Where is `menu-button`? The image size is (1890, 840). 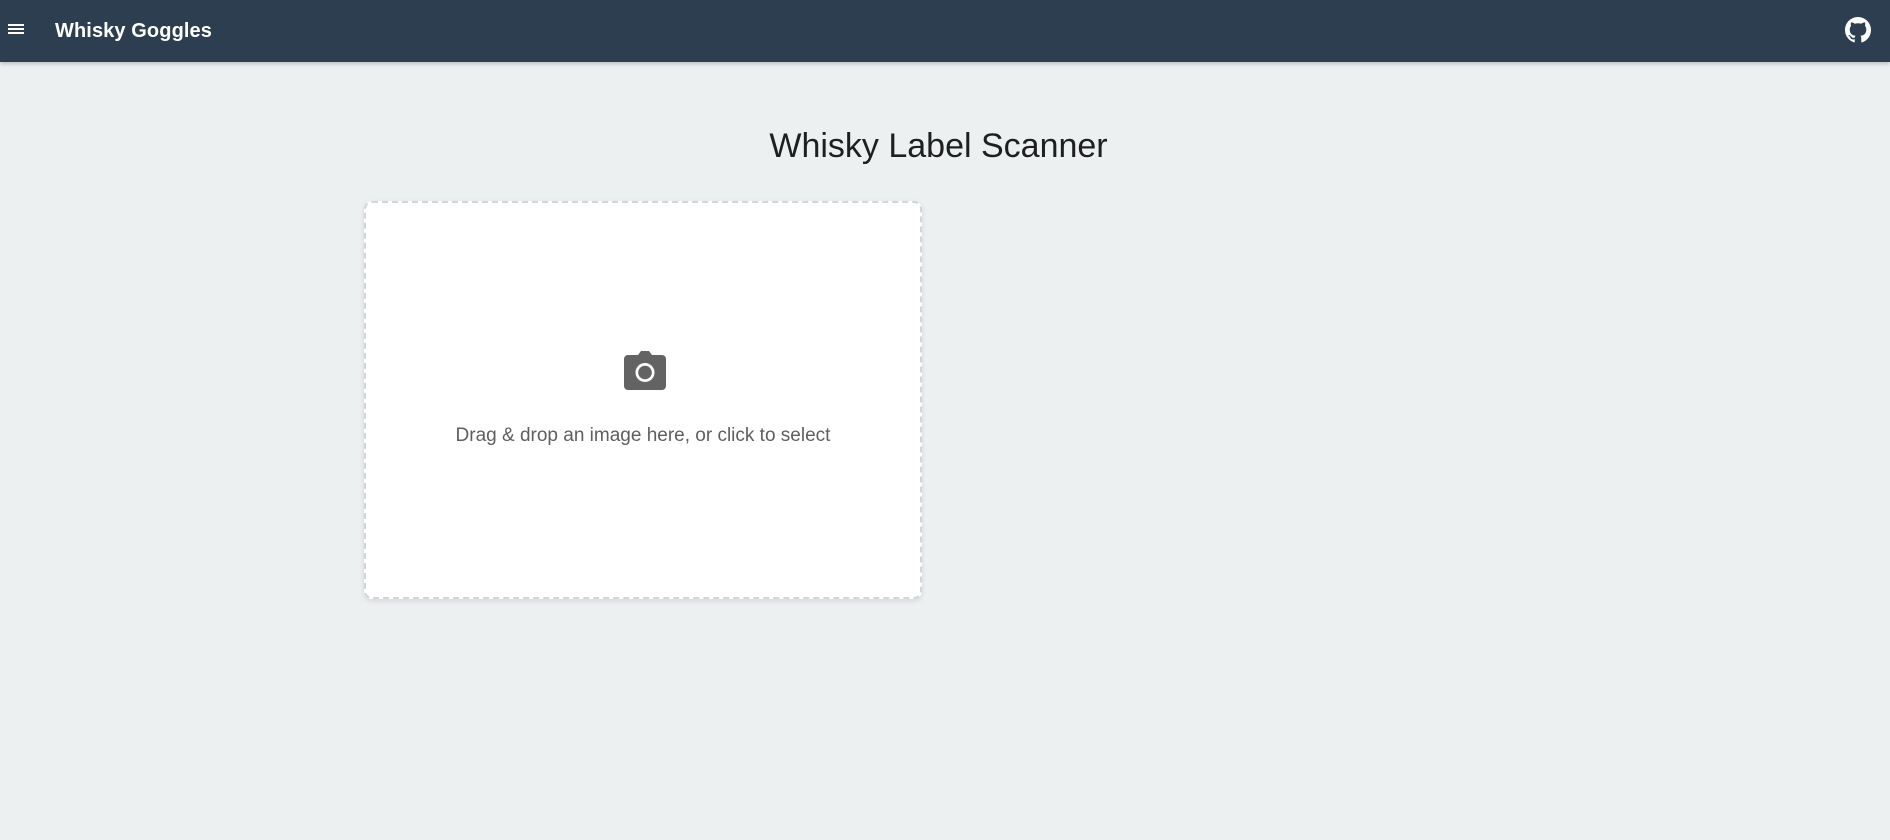 menu-button is located at coordinates (15, 29).